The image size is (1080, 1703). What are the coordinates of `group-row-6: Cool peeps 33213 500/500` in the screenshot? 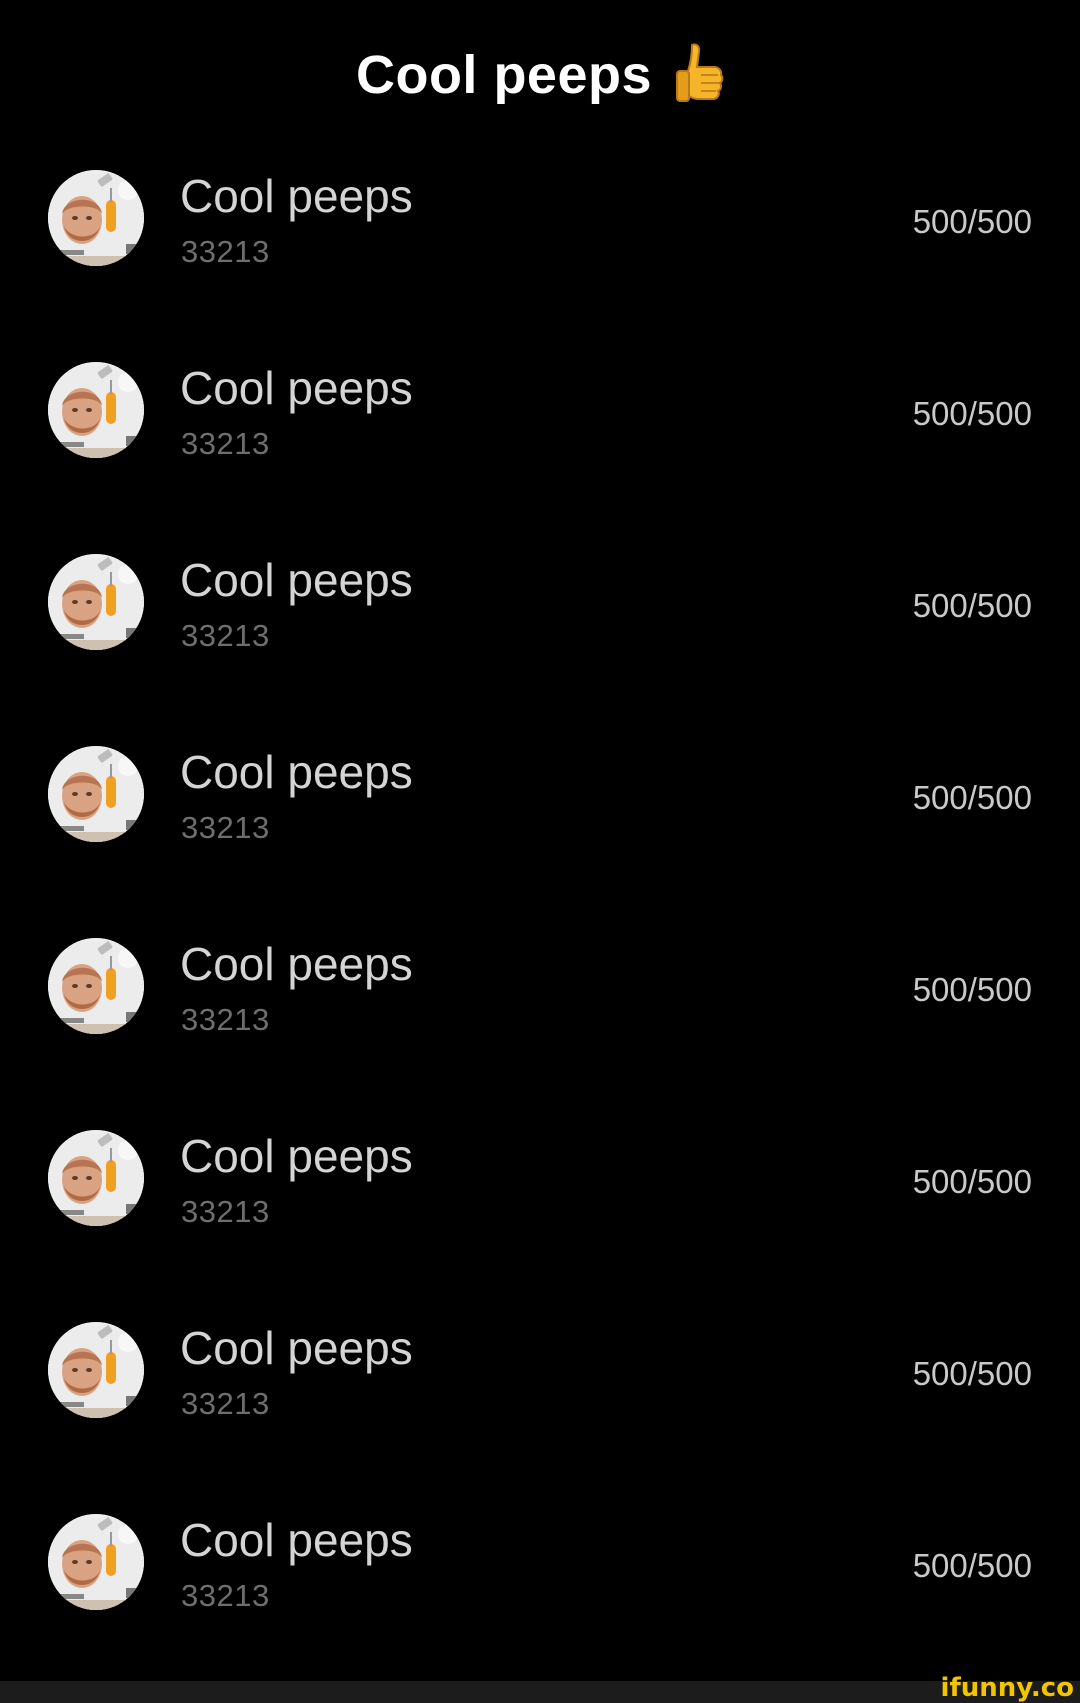 It's located at (540, 1212).